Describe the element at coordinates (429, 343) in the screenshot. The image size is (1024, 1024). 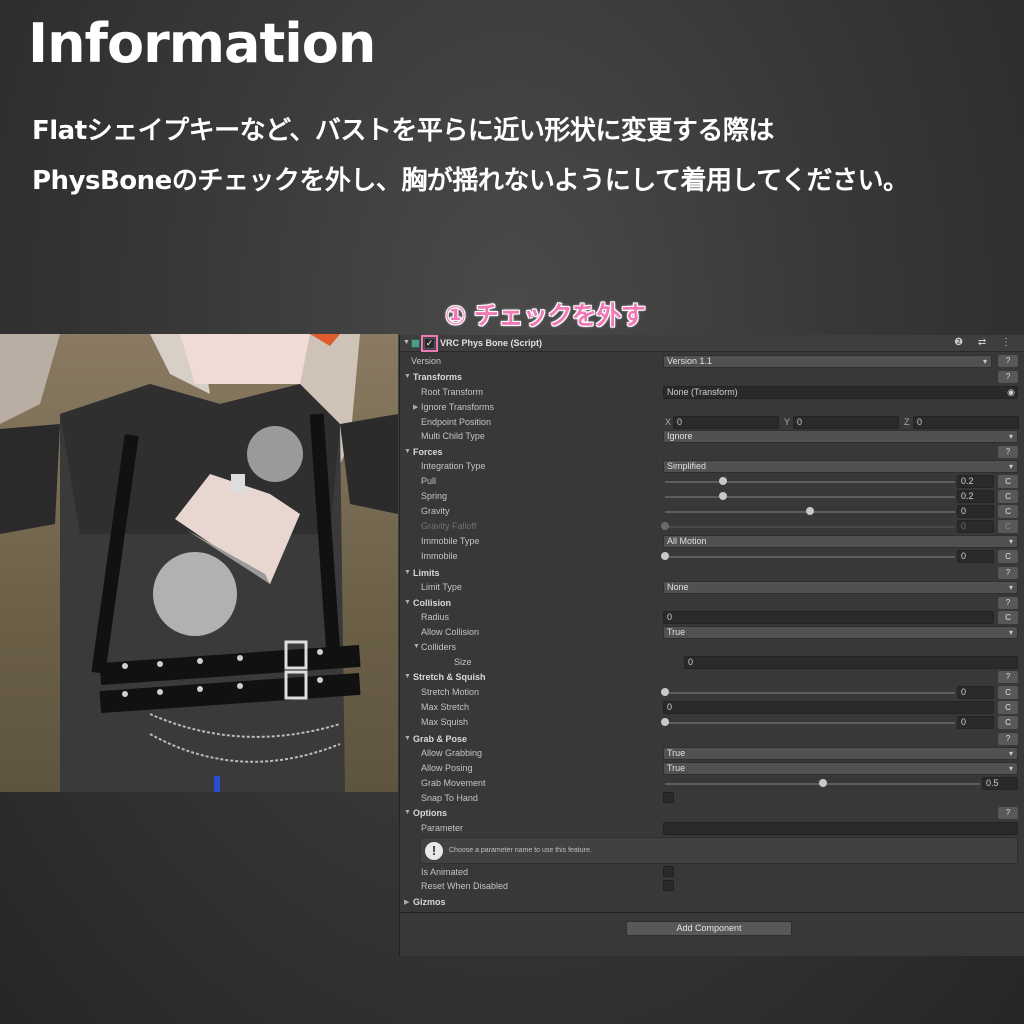
I see `component-enabled-checkbox: ✓` at that location.